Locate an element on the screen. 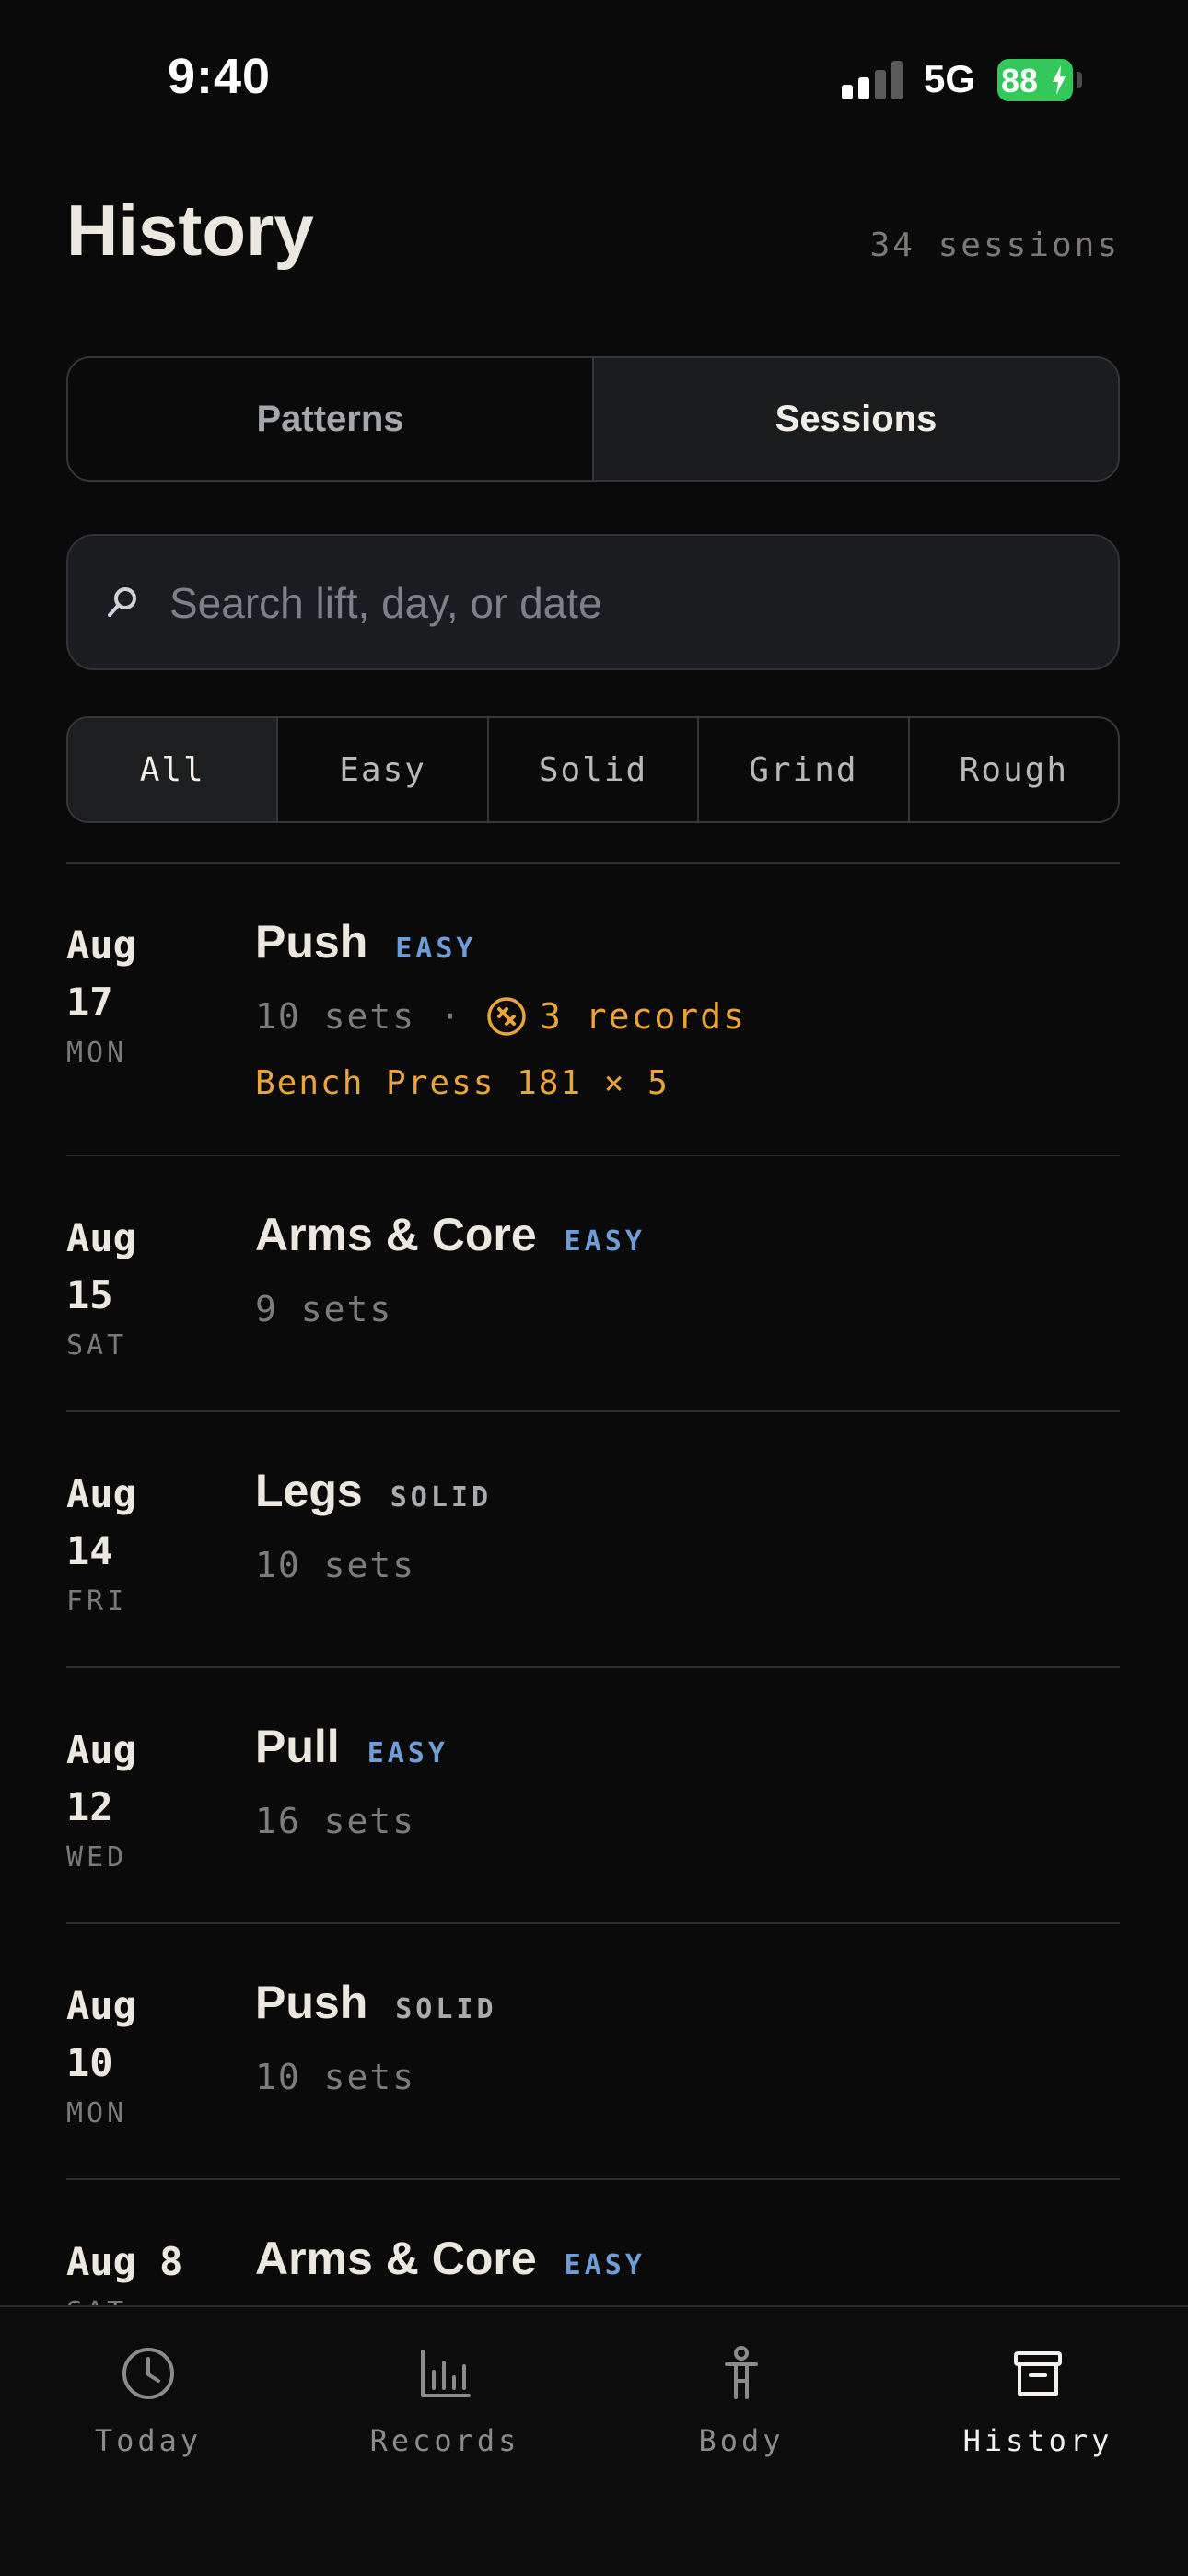  session-date: Aug 12 WED is located at coordinates (117, 1798).